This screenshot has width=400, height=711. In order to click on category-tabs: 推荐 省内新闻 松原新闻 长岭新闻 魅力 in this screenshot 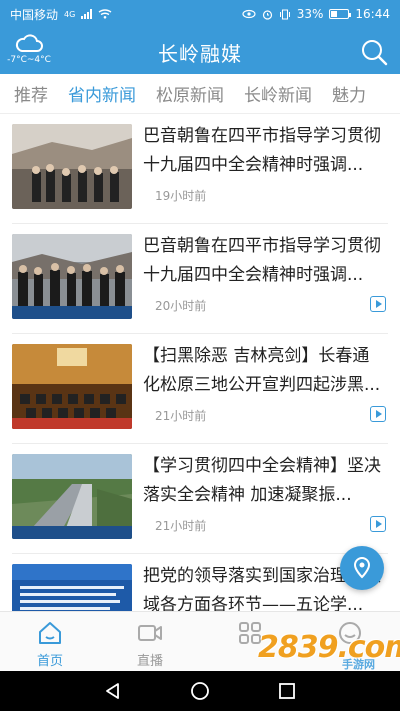, I will do `click(200, 94)`.